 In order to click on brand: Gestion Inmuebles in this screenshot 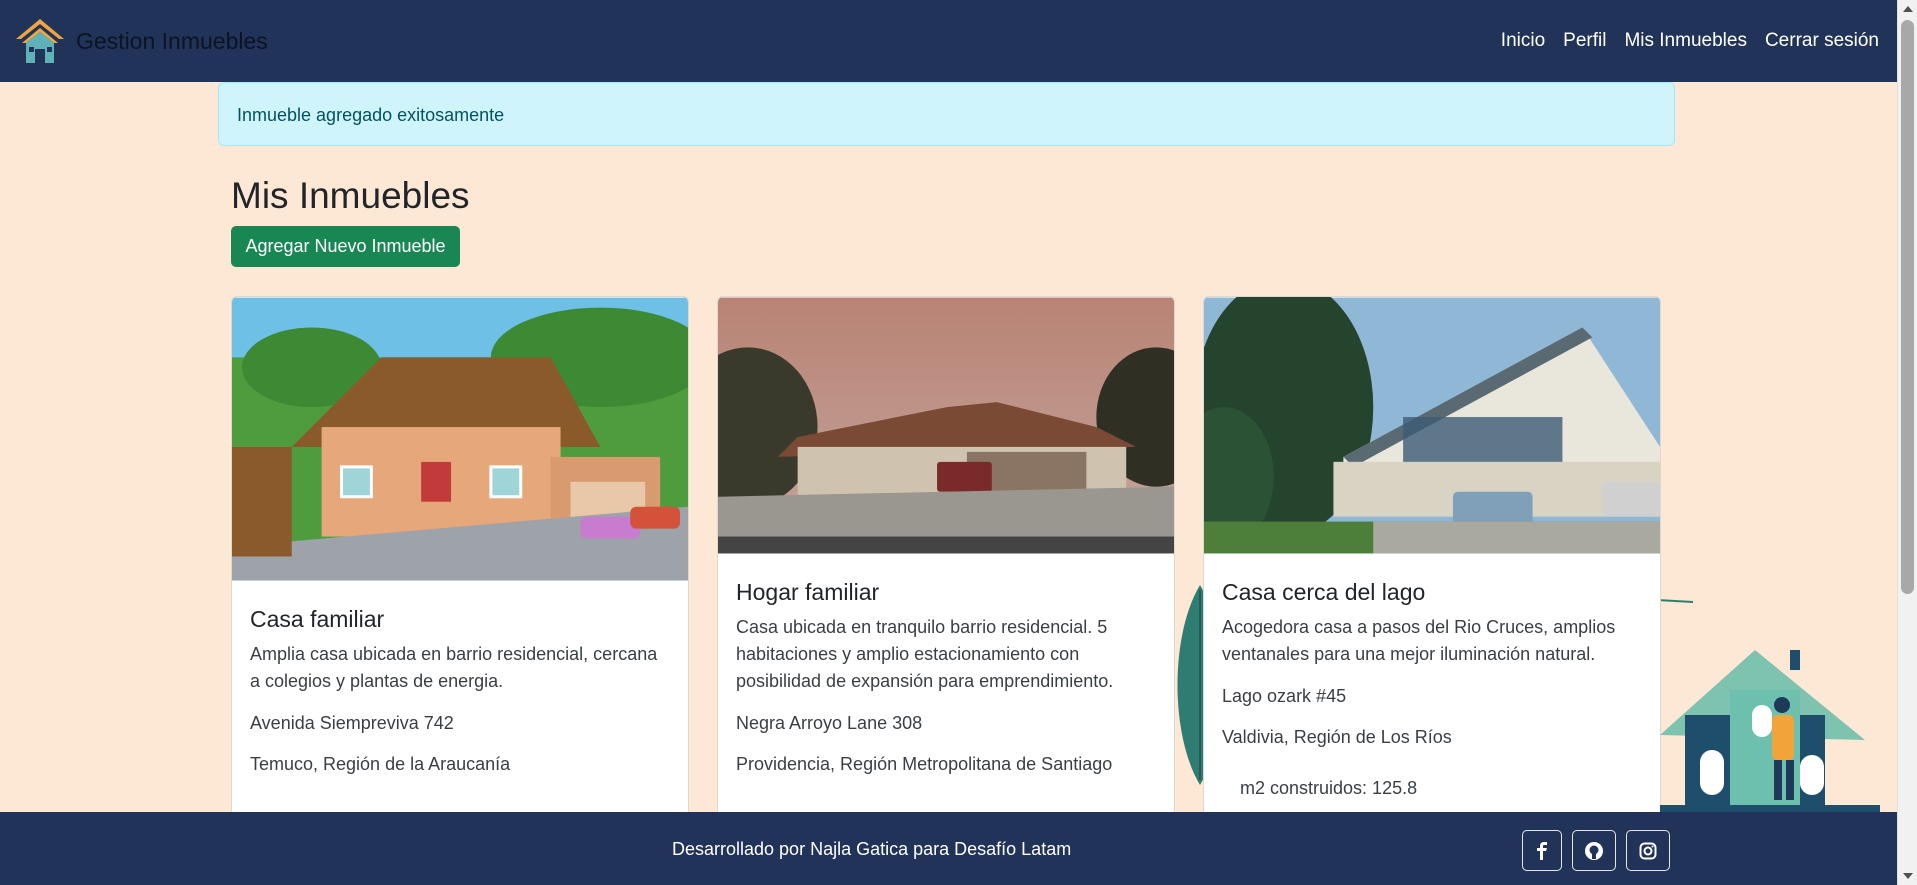, I will do `click(140, 41)`.